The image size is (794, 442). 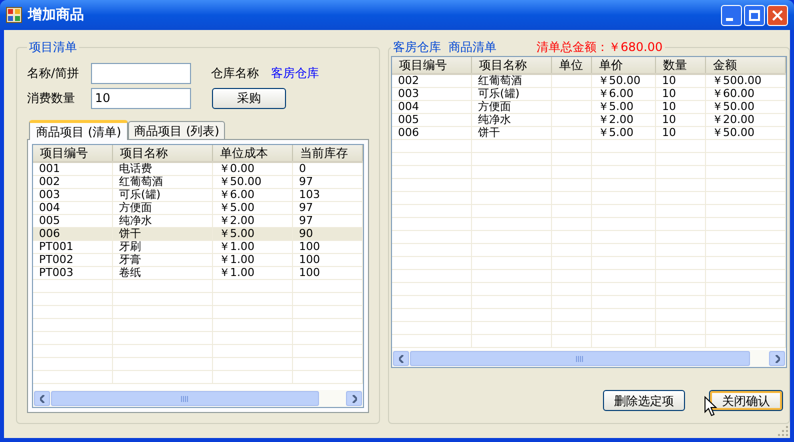 What do you see at coordinates (309, 194) in the screenshot?
I see `table-cell: 103` at bounding box center [309, 194].